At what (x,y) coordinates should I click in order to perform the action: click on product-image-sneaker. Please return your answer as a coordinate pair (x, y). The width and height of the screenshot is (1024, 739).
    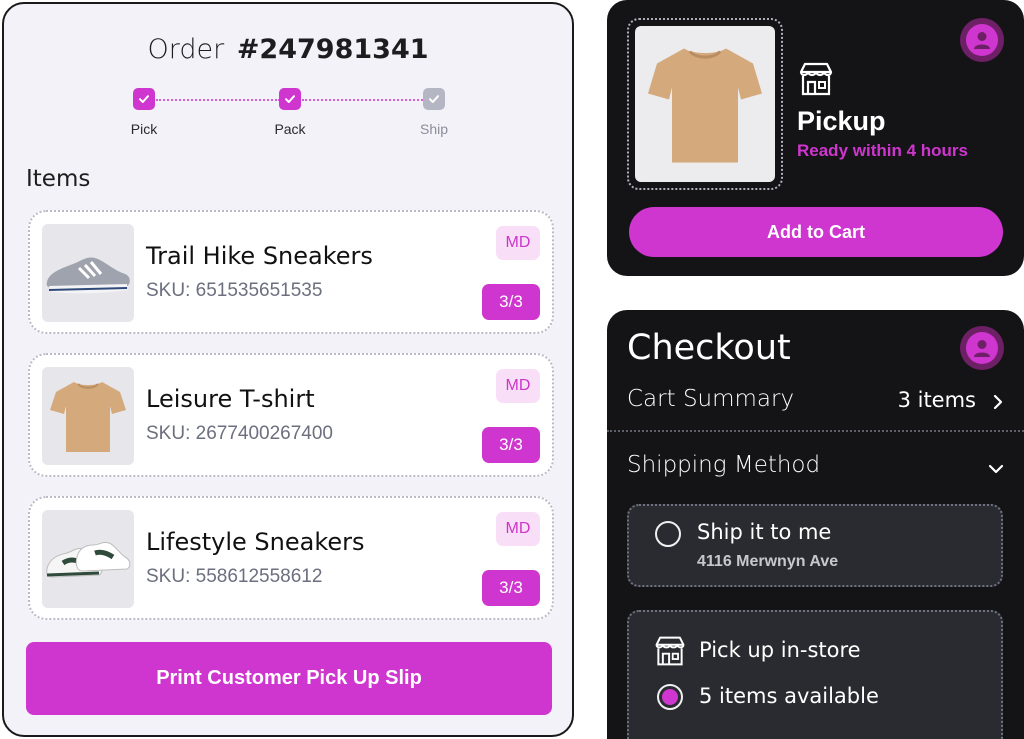
    Looking at the image, I should click on (88, 273).